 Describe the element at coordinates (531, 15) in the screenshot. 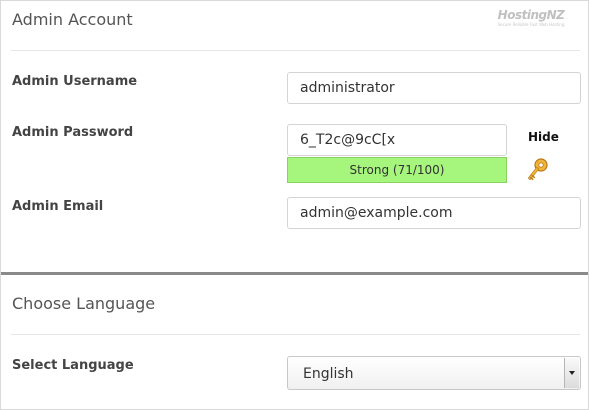

I see `logo-brand: HostingNZ` at that location.